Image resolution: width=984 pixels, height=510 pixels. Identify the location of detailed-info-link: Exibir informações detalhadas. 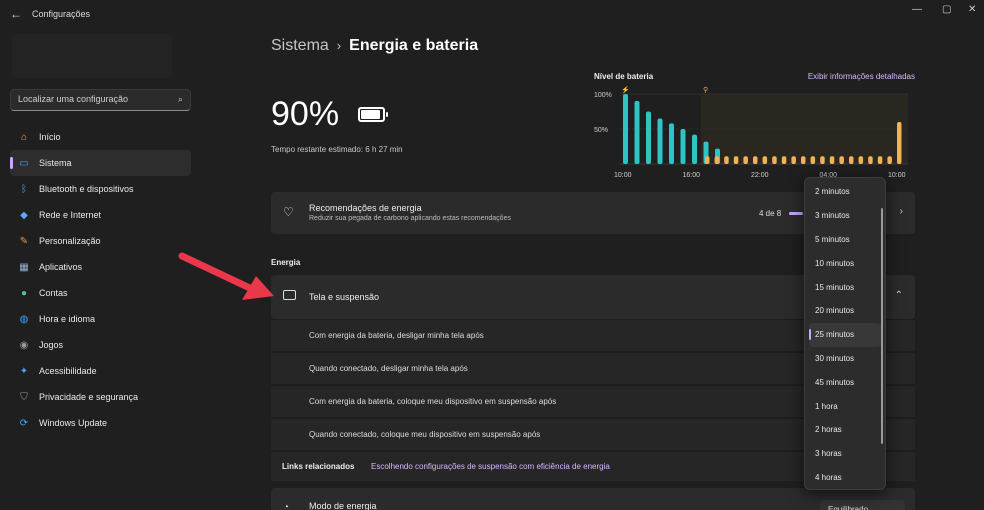
(861, 76).